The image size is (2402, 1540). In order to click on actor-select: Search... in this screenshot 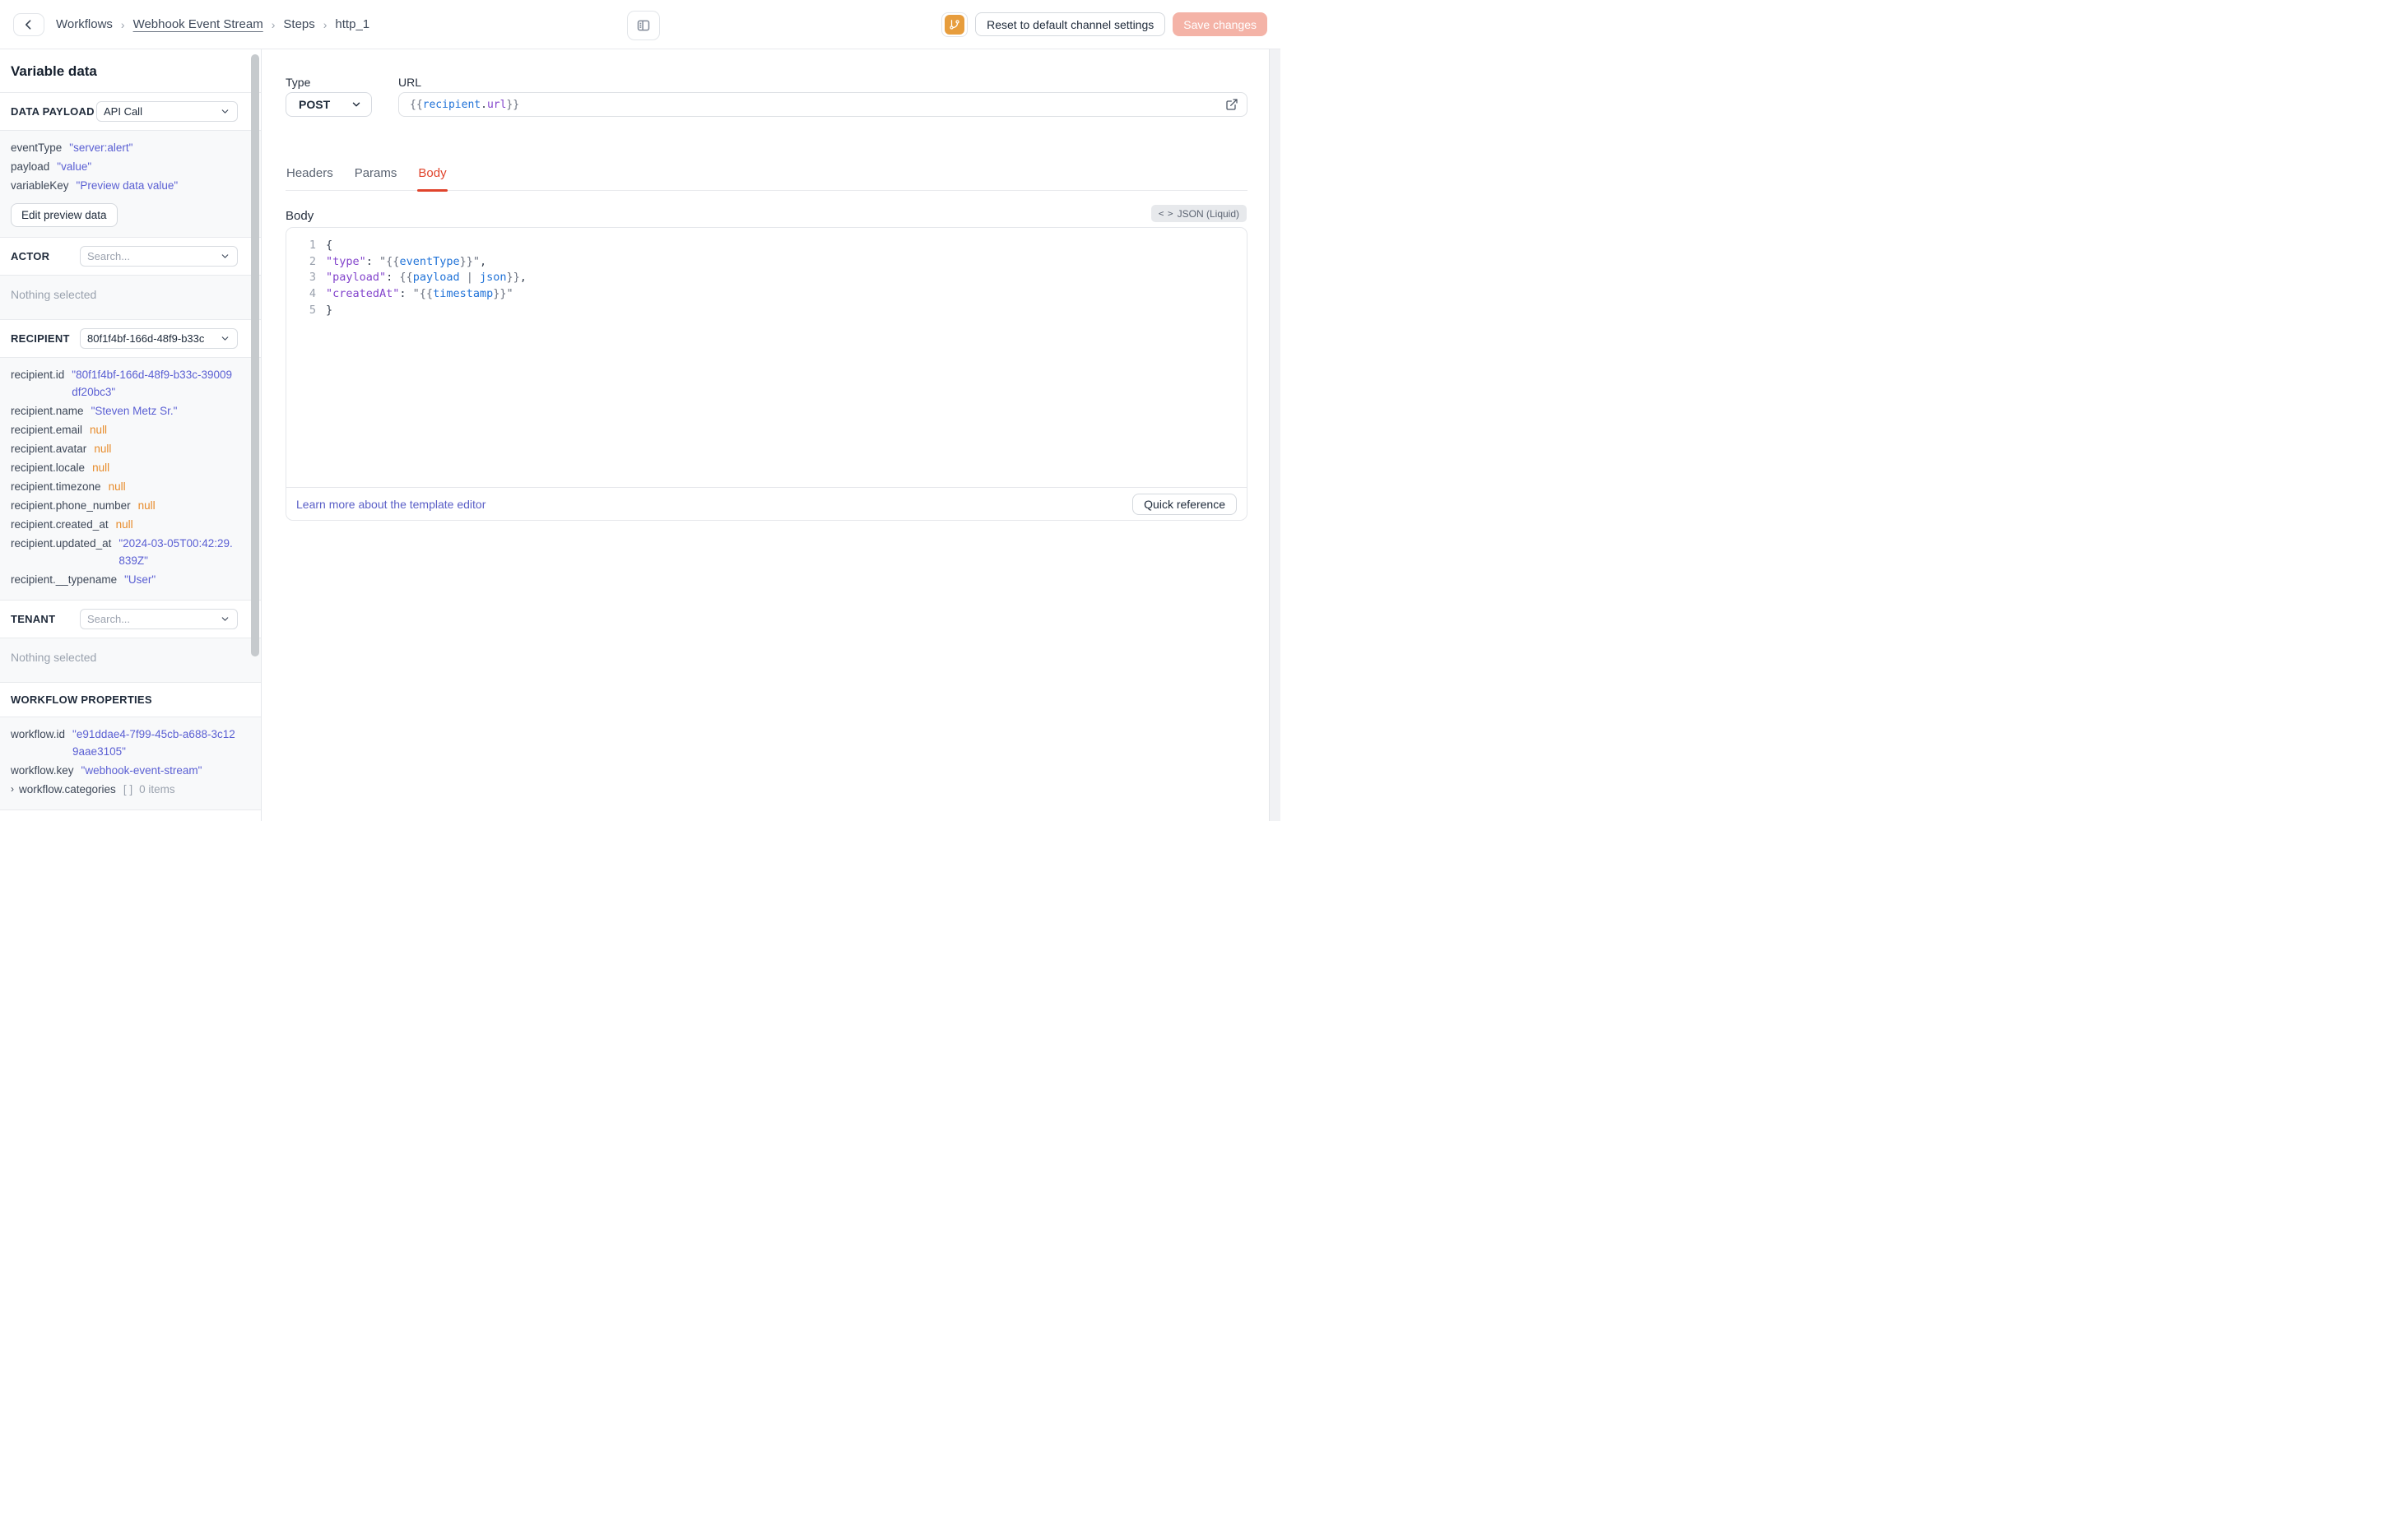, I will do `click(159, 256)`.